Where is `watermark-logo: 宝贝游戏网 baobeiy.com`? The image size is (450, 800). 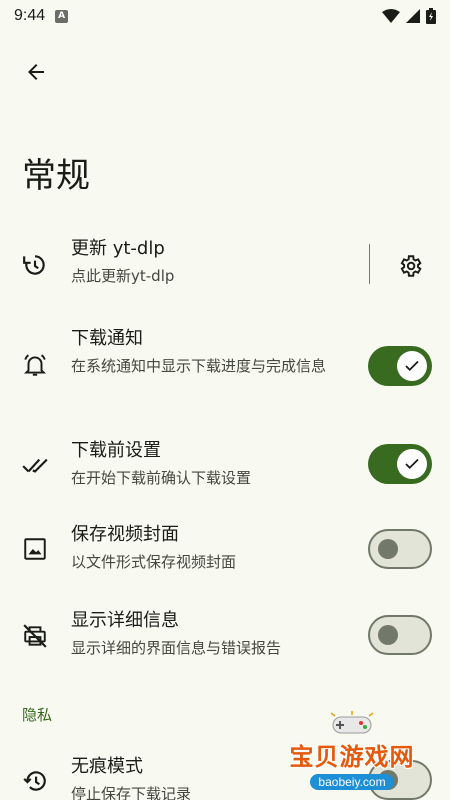 watermark-logo: 宝贝游戏网 baobeiy.com is located at coordinates (352, 745).